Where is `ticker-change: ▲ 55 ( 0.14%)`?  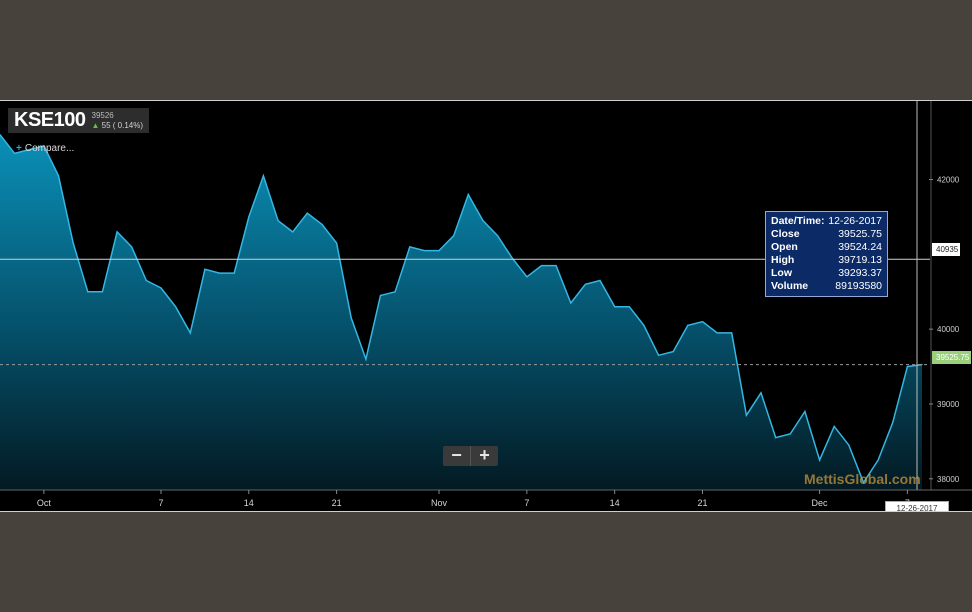 ticker-change: ▲ 55 ( 0.14%) is located at coordinates (118, 126).